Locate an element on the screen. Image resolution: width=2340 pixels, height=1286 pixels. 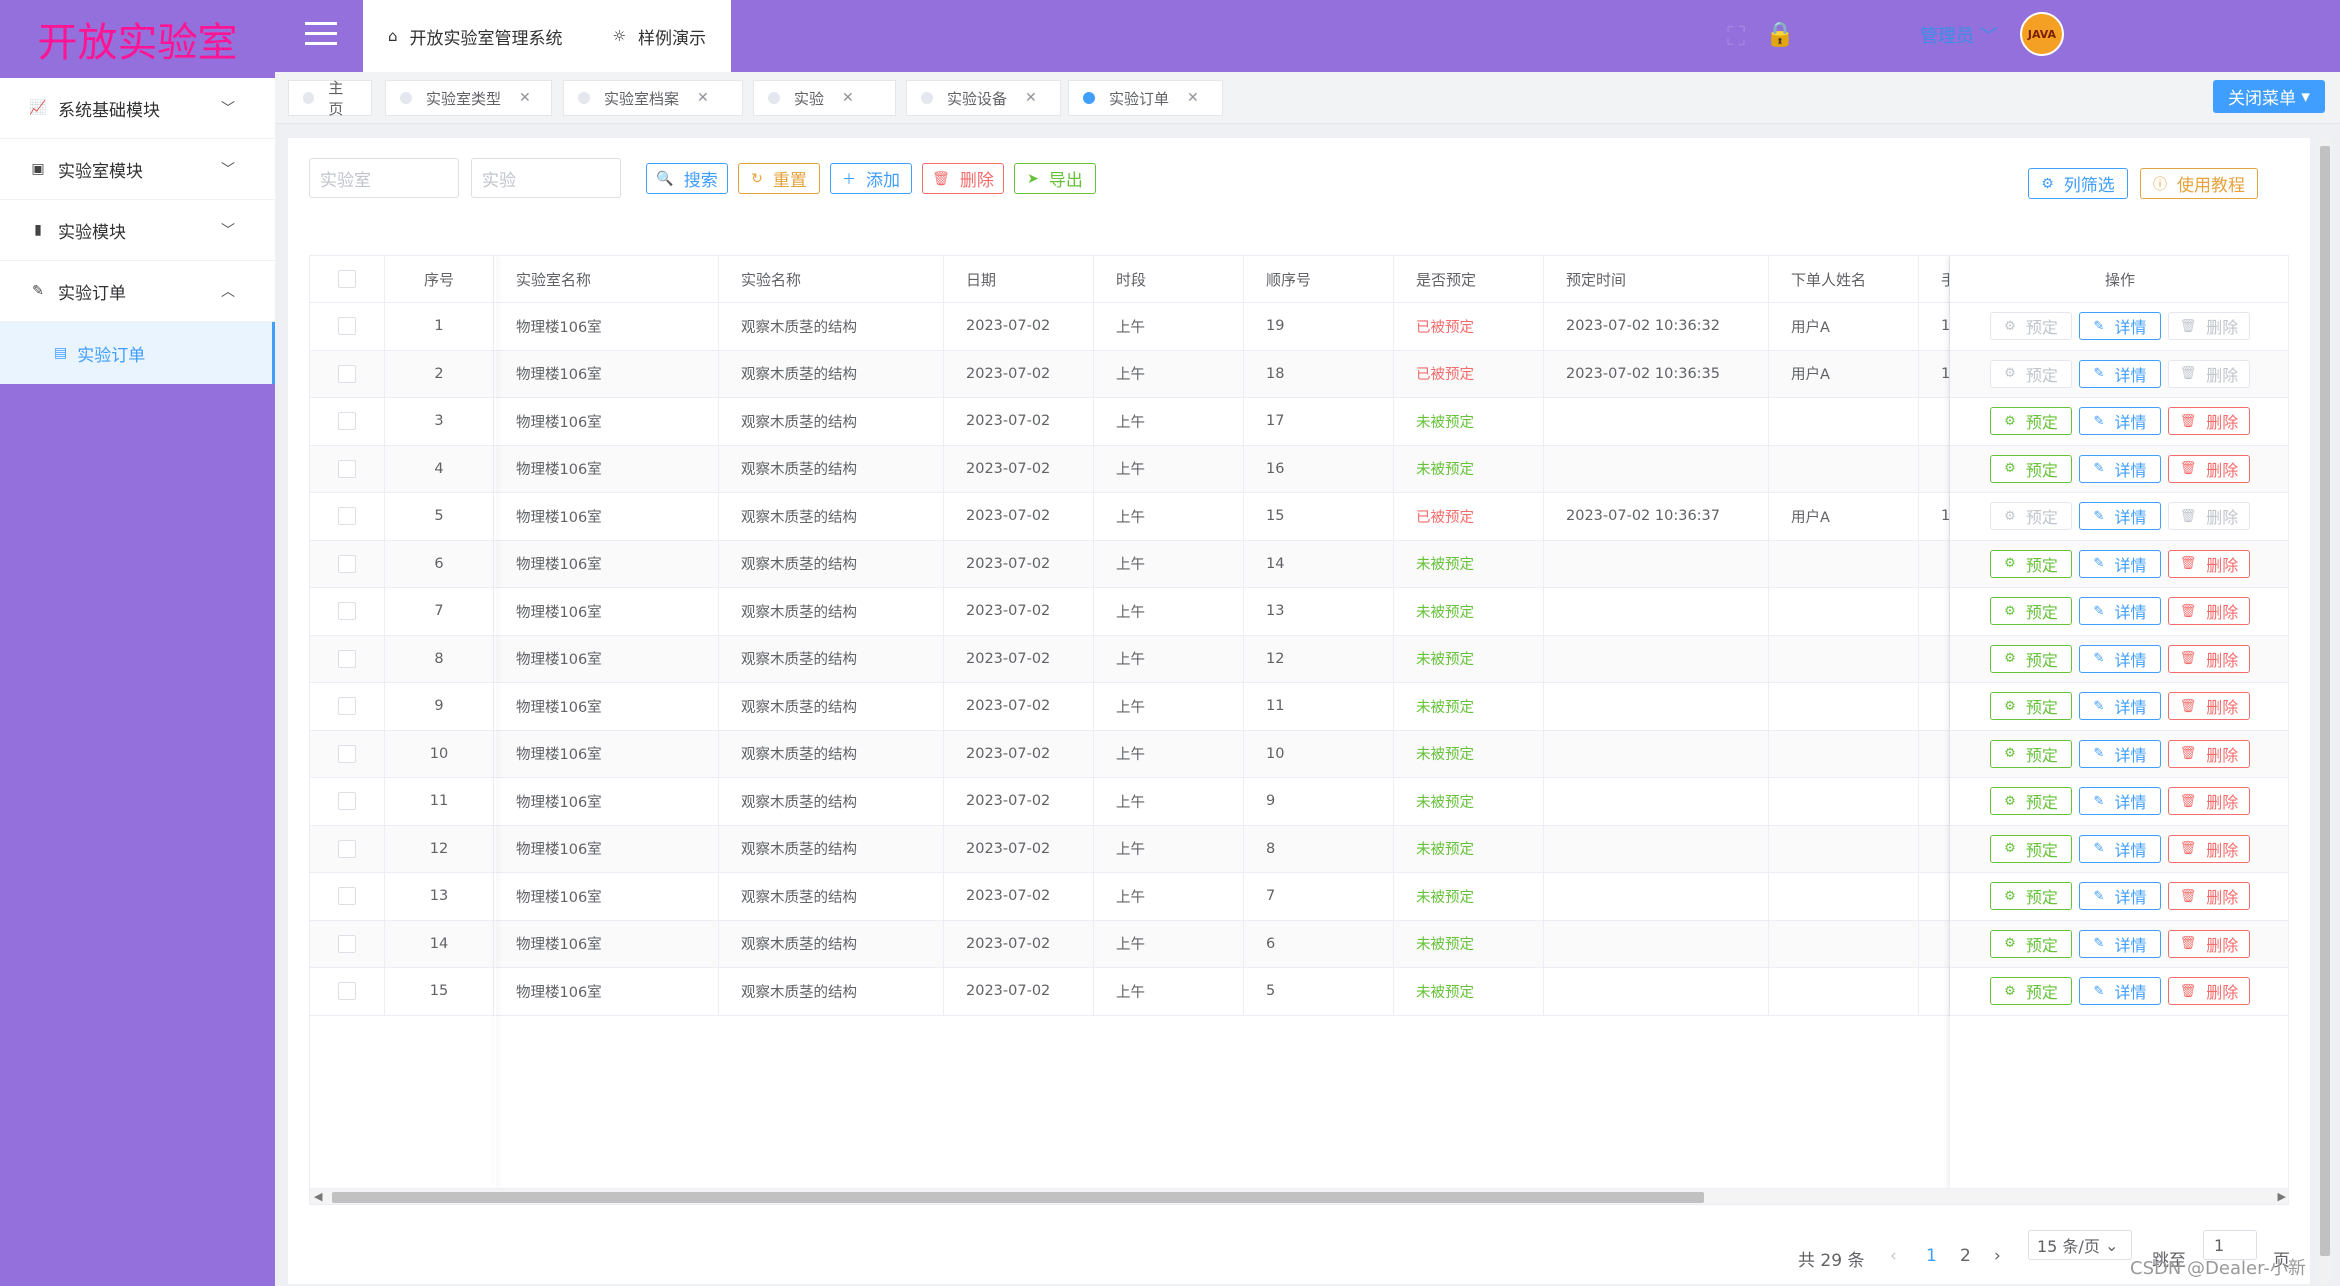
sidebar-item-orders: ✎ 实验订单 ︿ is located at coordinates (137, 291).